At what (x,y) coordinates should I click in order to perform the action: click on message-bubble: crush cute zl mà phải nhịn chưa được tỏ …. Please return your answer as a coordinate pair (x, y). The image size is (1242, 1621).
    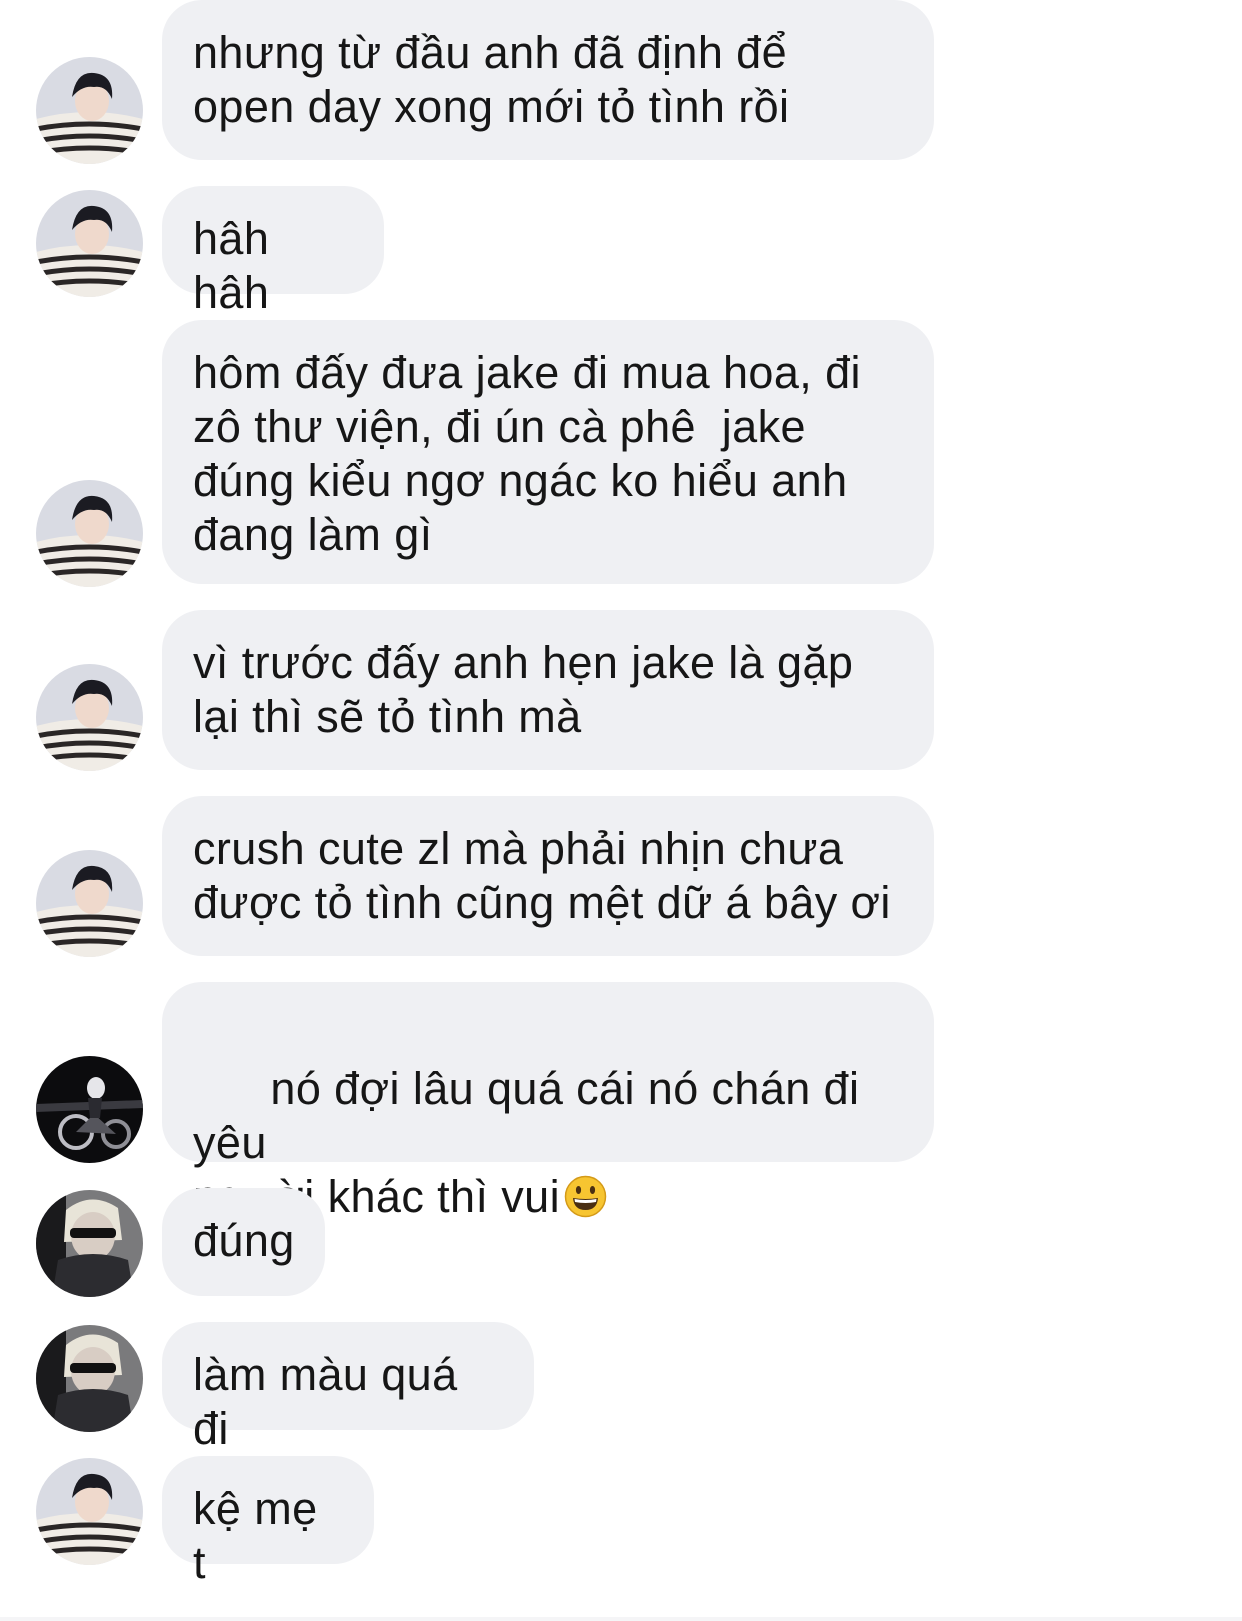
    Looking at the image, I should click on (548, 876).